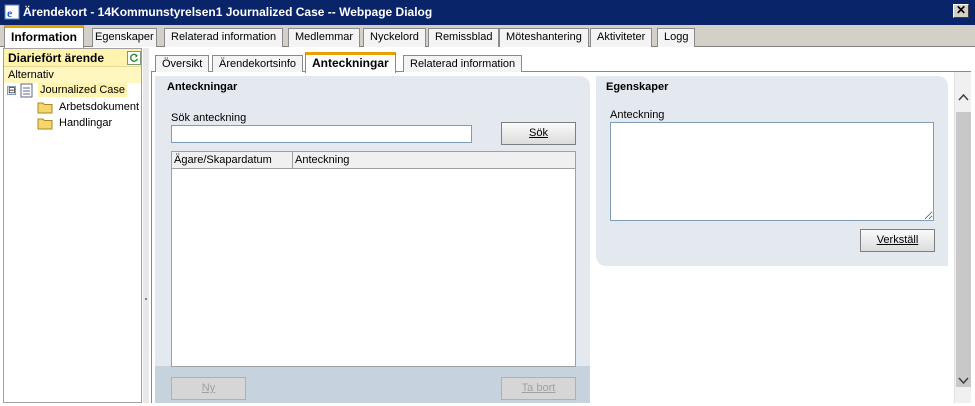 The height and width of the screenshot is (406, 975). Describe the element at coordinates (56, 58) in the screenshot. I see `tree-header-title: Diariefört ärende` at that location.